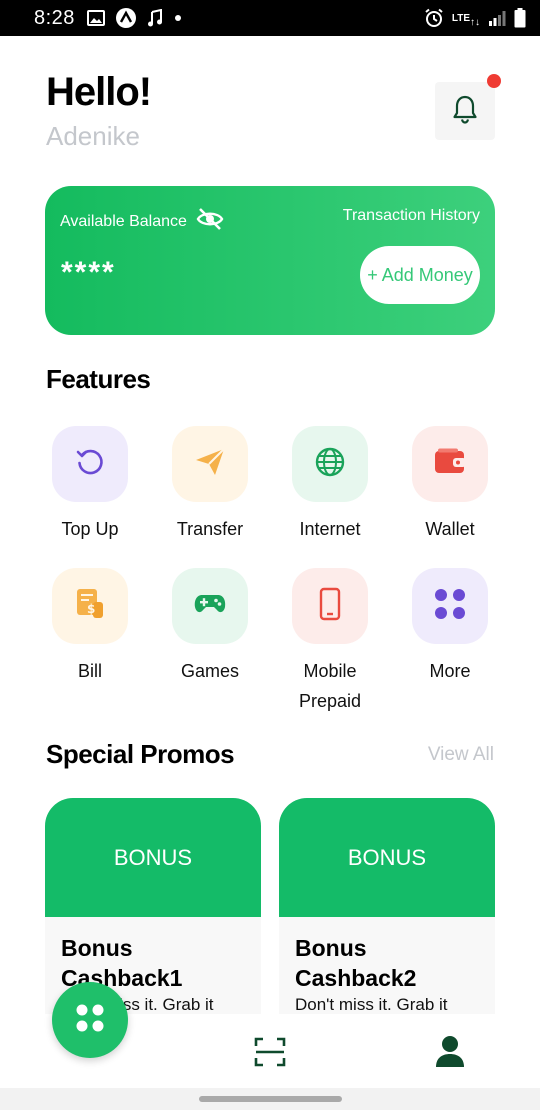  What do you see at coordinates (54, 17) in the screenshot?
I see `status-time: 8:28` at bounding box center [54, 17].